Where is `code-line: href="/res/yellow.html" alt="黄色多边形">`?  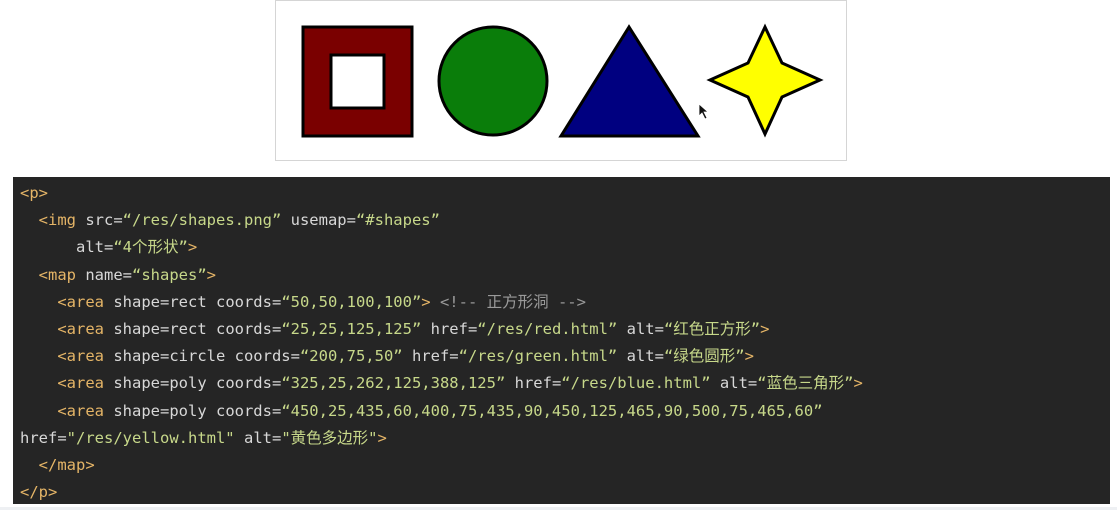 code-line: href="/res/yellow.html" alt="黄色多边形"> is located at coordinates (565, 438).